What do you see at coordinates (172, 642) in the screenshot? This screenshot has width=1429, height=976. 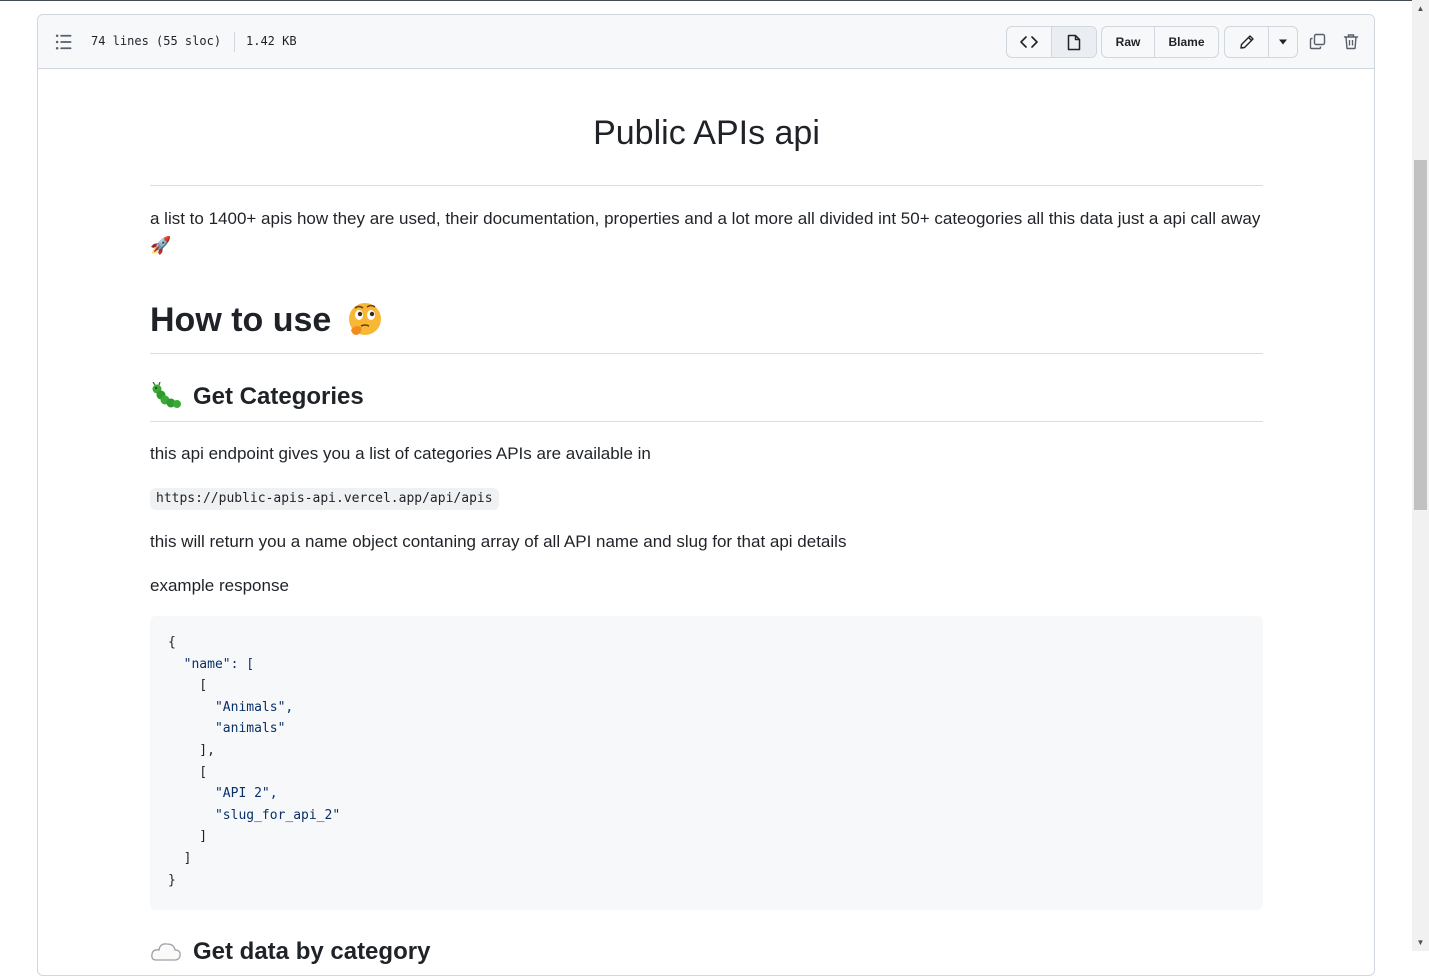 I see `code-line: {` at bounding box center [172, 642].